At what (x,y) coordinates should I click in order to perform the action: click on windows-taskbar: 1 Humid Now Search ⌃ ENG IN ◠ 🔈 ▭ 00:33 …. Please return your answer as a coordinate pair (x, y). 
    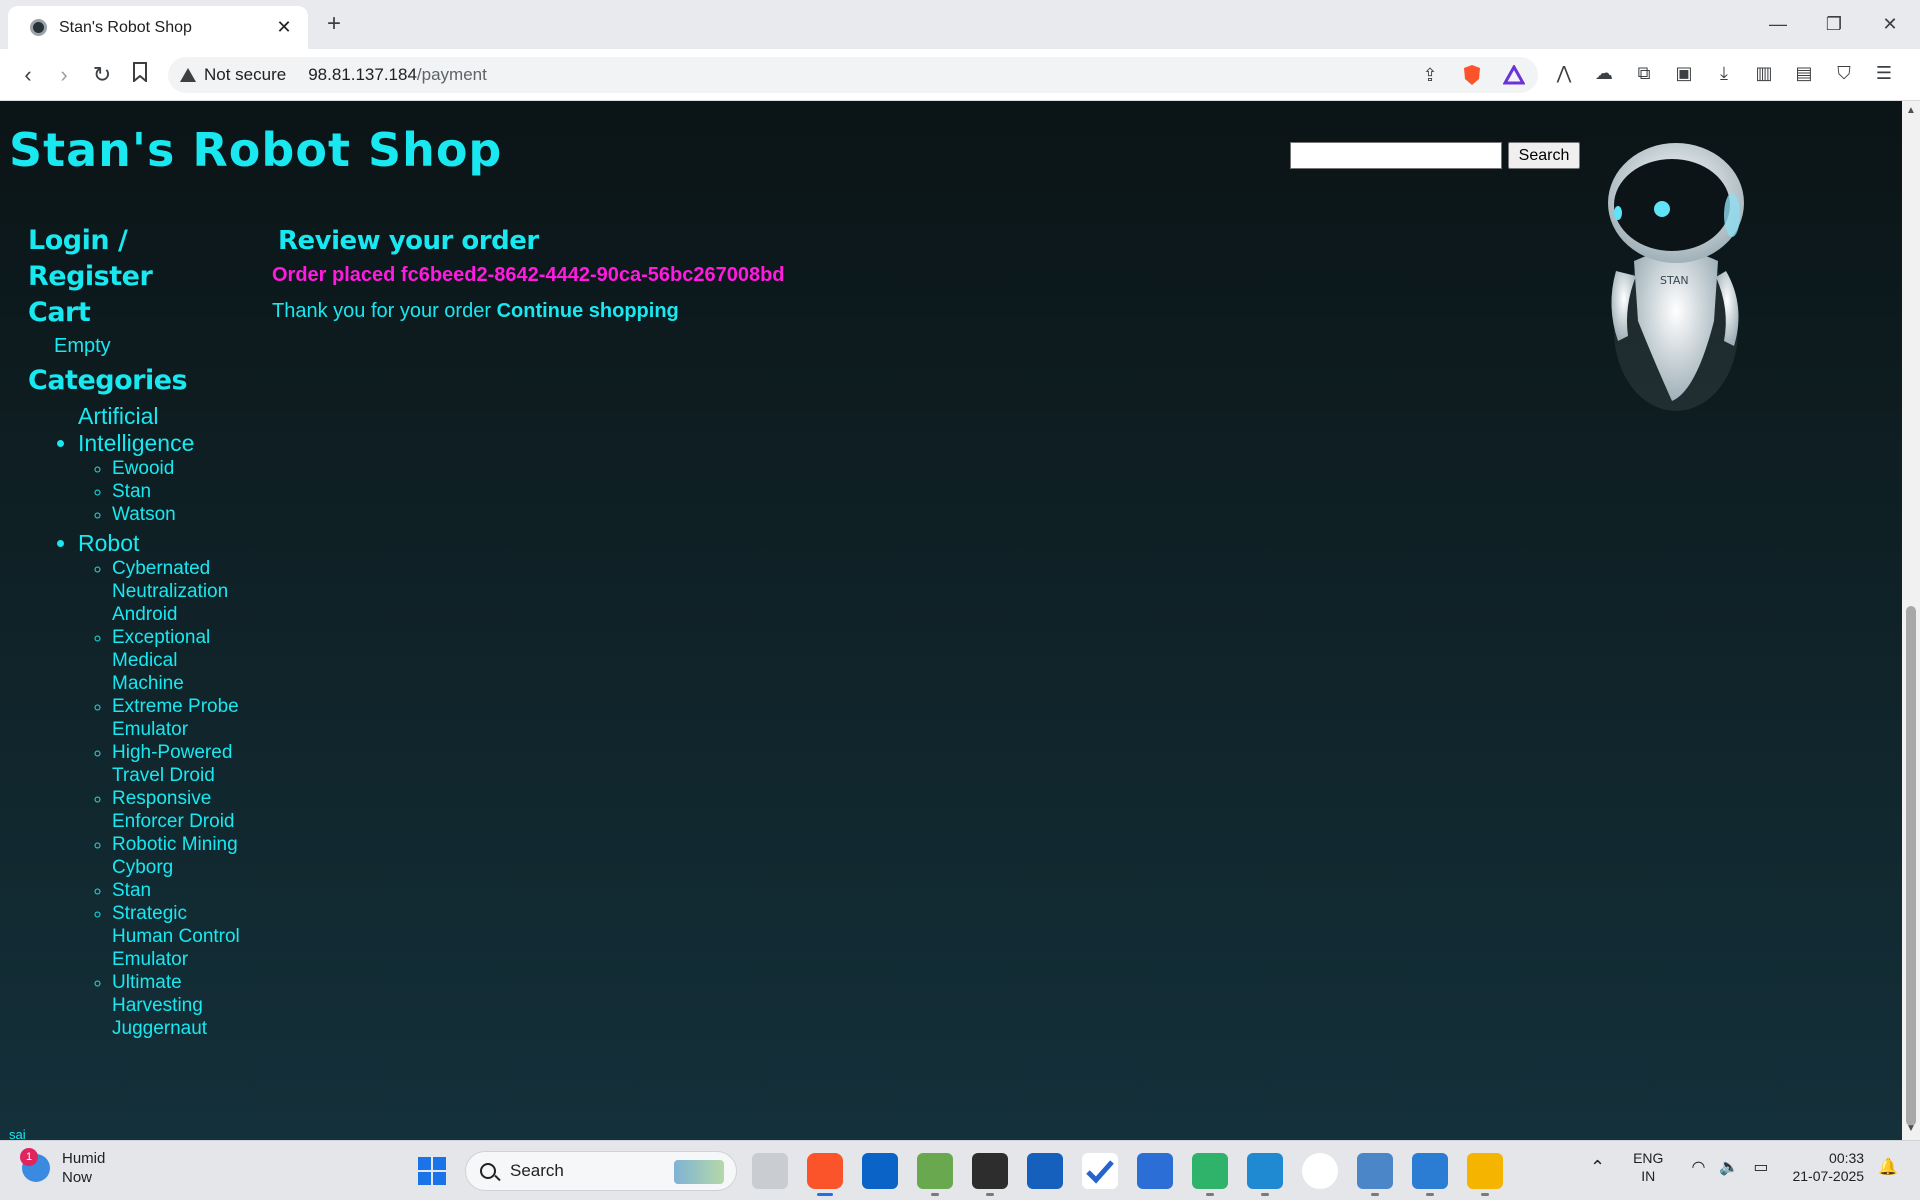
    Looking at the image, I should click on (960, 1170).